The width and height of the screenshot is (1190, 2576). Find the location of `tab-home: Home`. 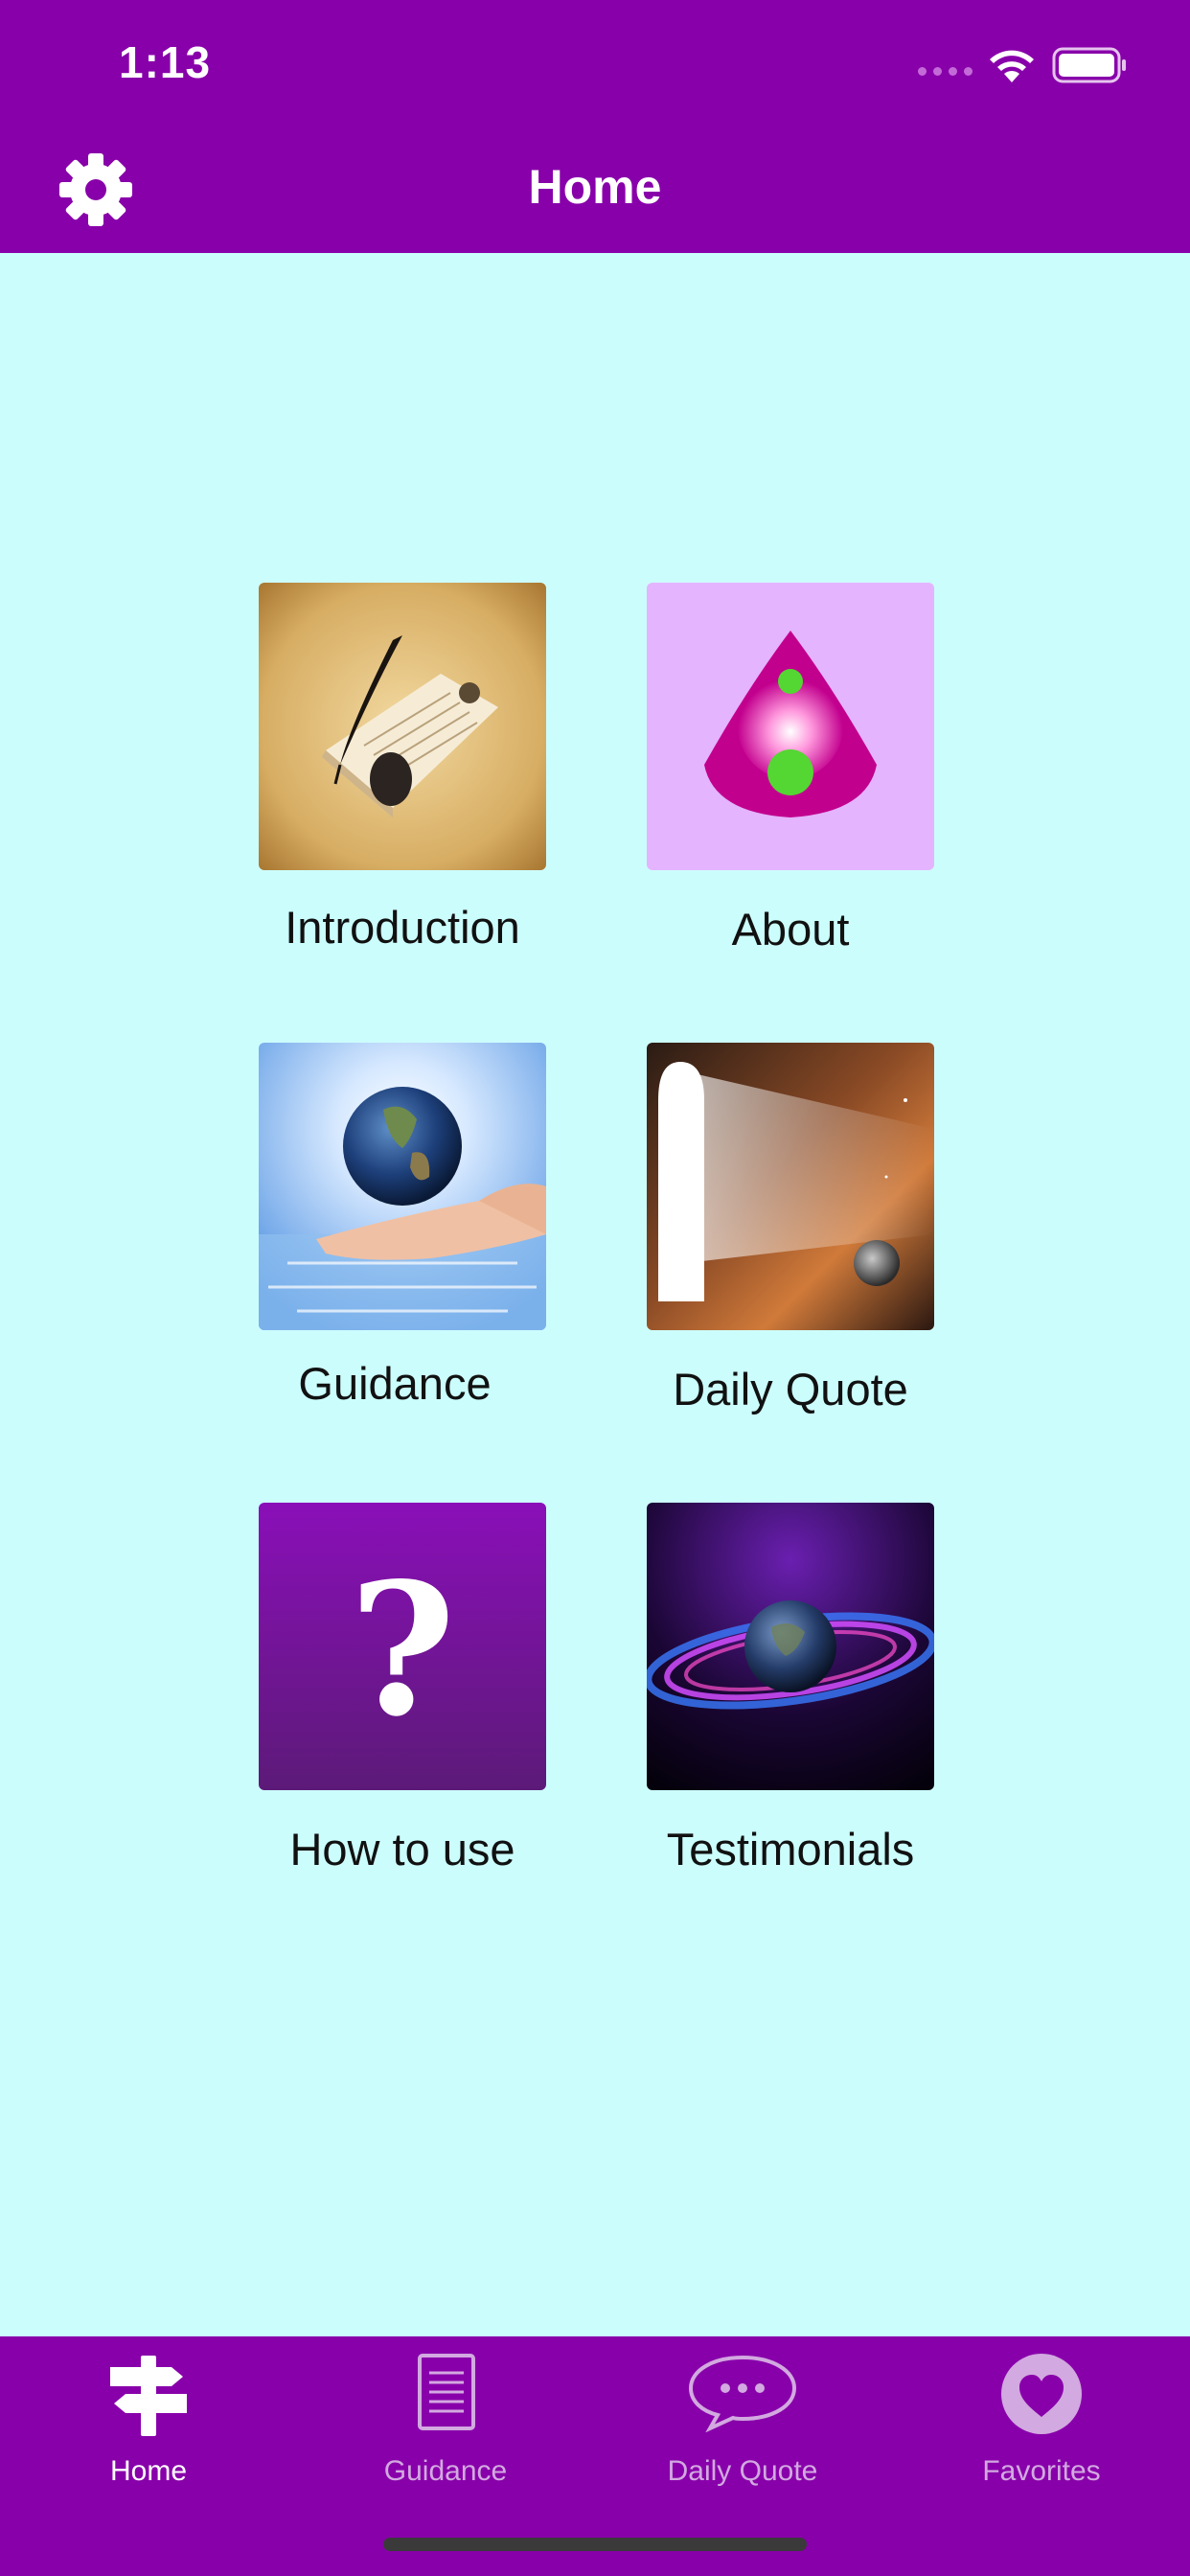

tab-home: Home is located at coordinates (148, 2427).